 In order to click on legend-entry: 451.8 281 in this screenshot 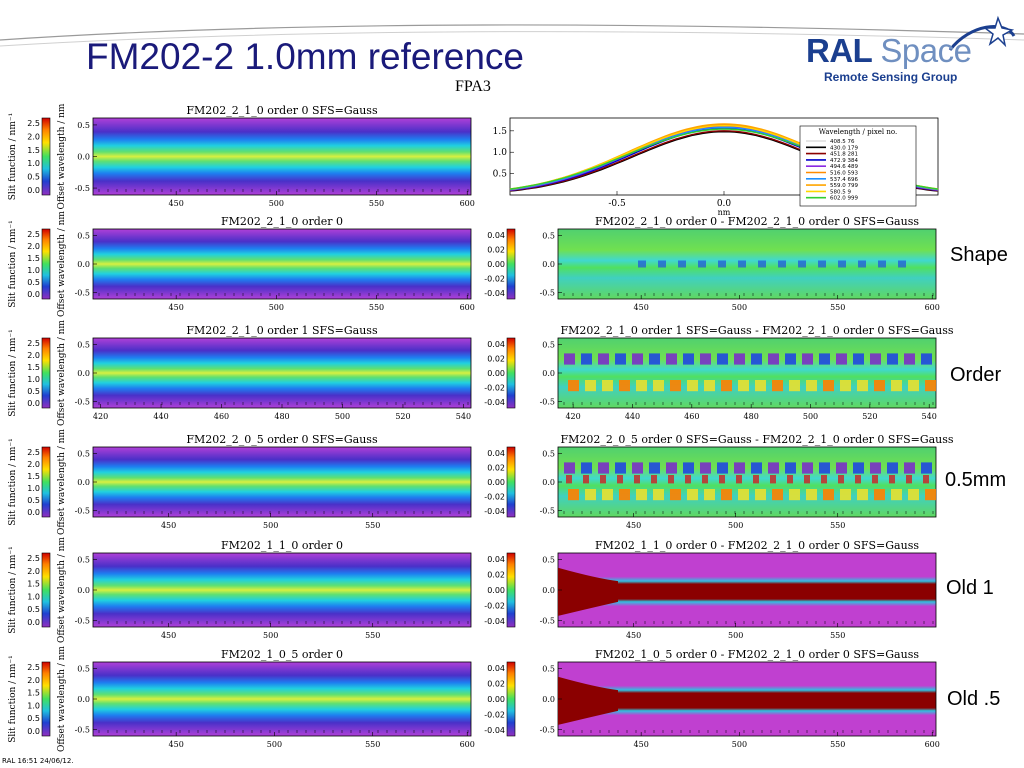, I will do `click(844, 155)`.